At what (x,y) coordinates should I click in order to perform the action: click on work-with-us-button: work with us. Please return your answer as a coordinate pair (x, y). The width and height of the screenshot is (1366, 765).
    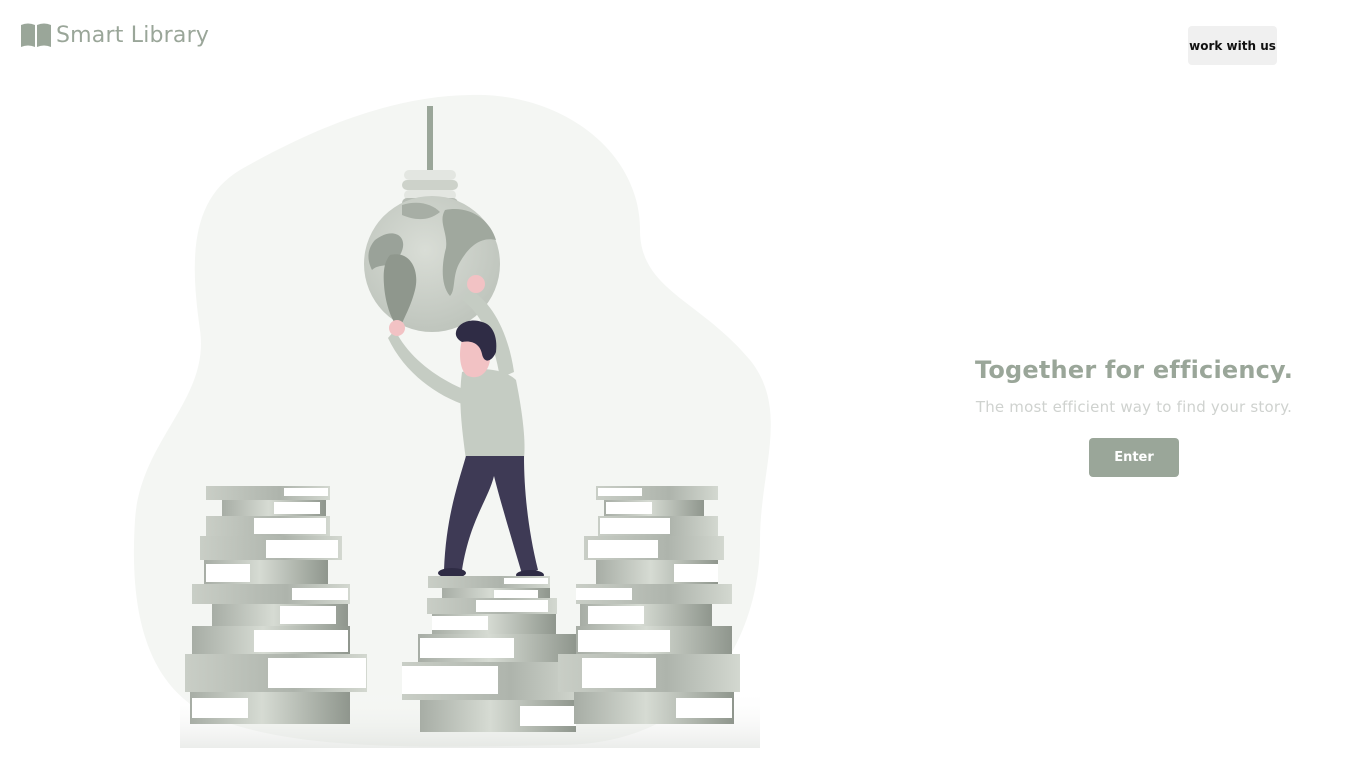
    Looking at the image, I should click on (1232, 45).